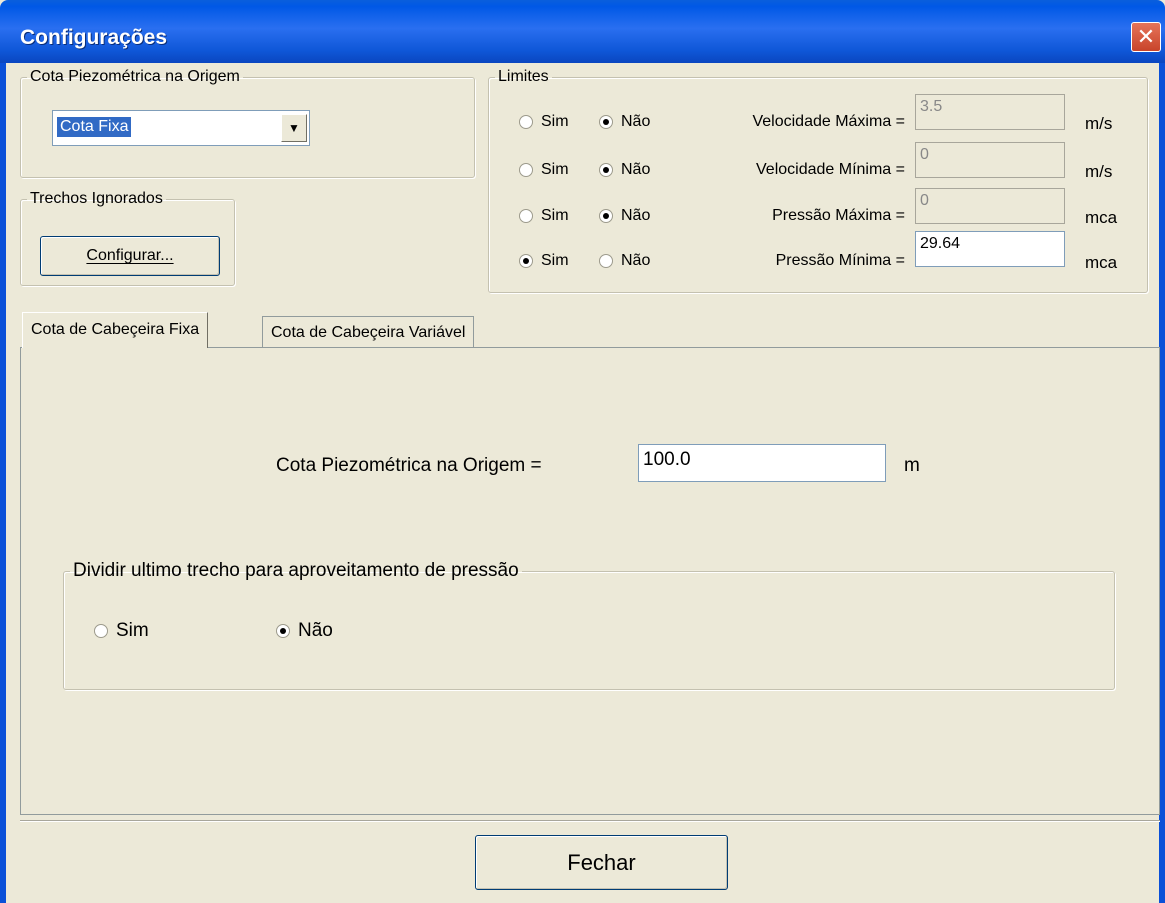  What do you see at coordinates (990, 249) in the screenshot?
I see `limit-value-input: 29.64` at bounding box center [990, 249].